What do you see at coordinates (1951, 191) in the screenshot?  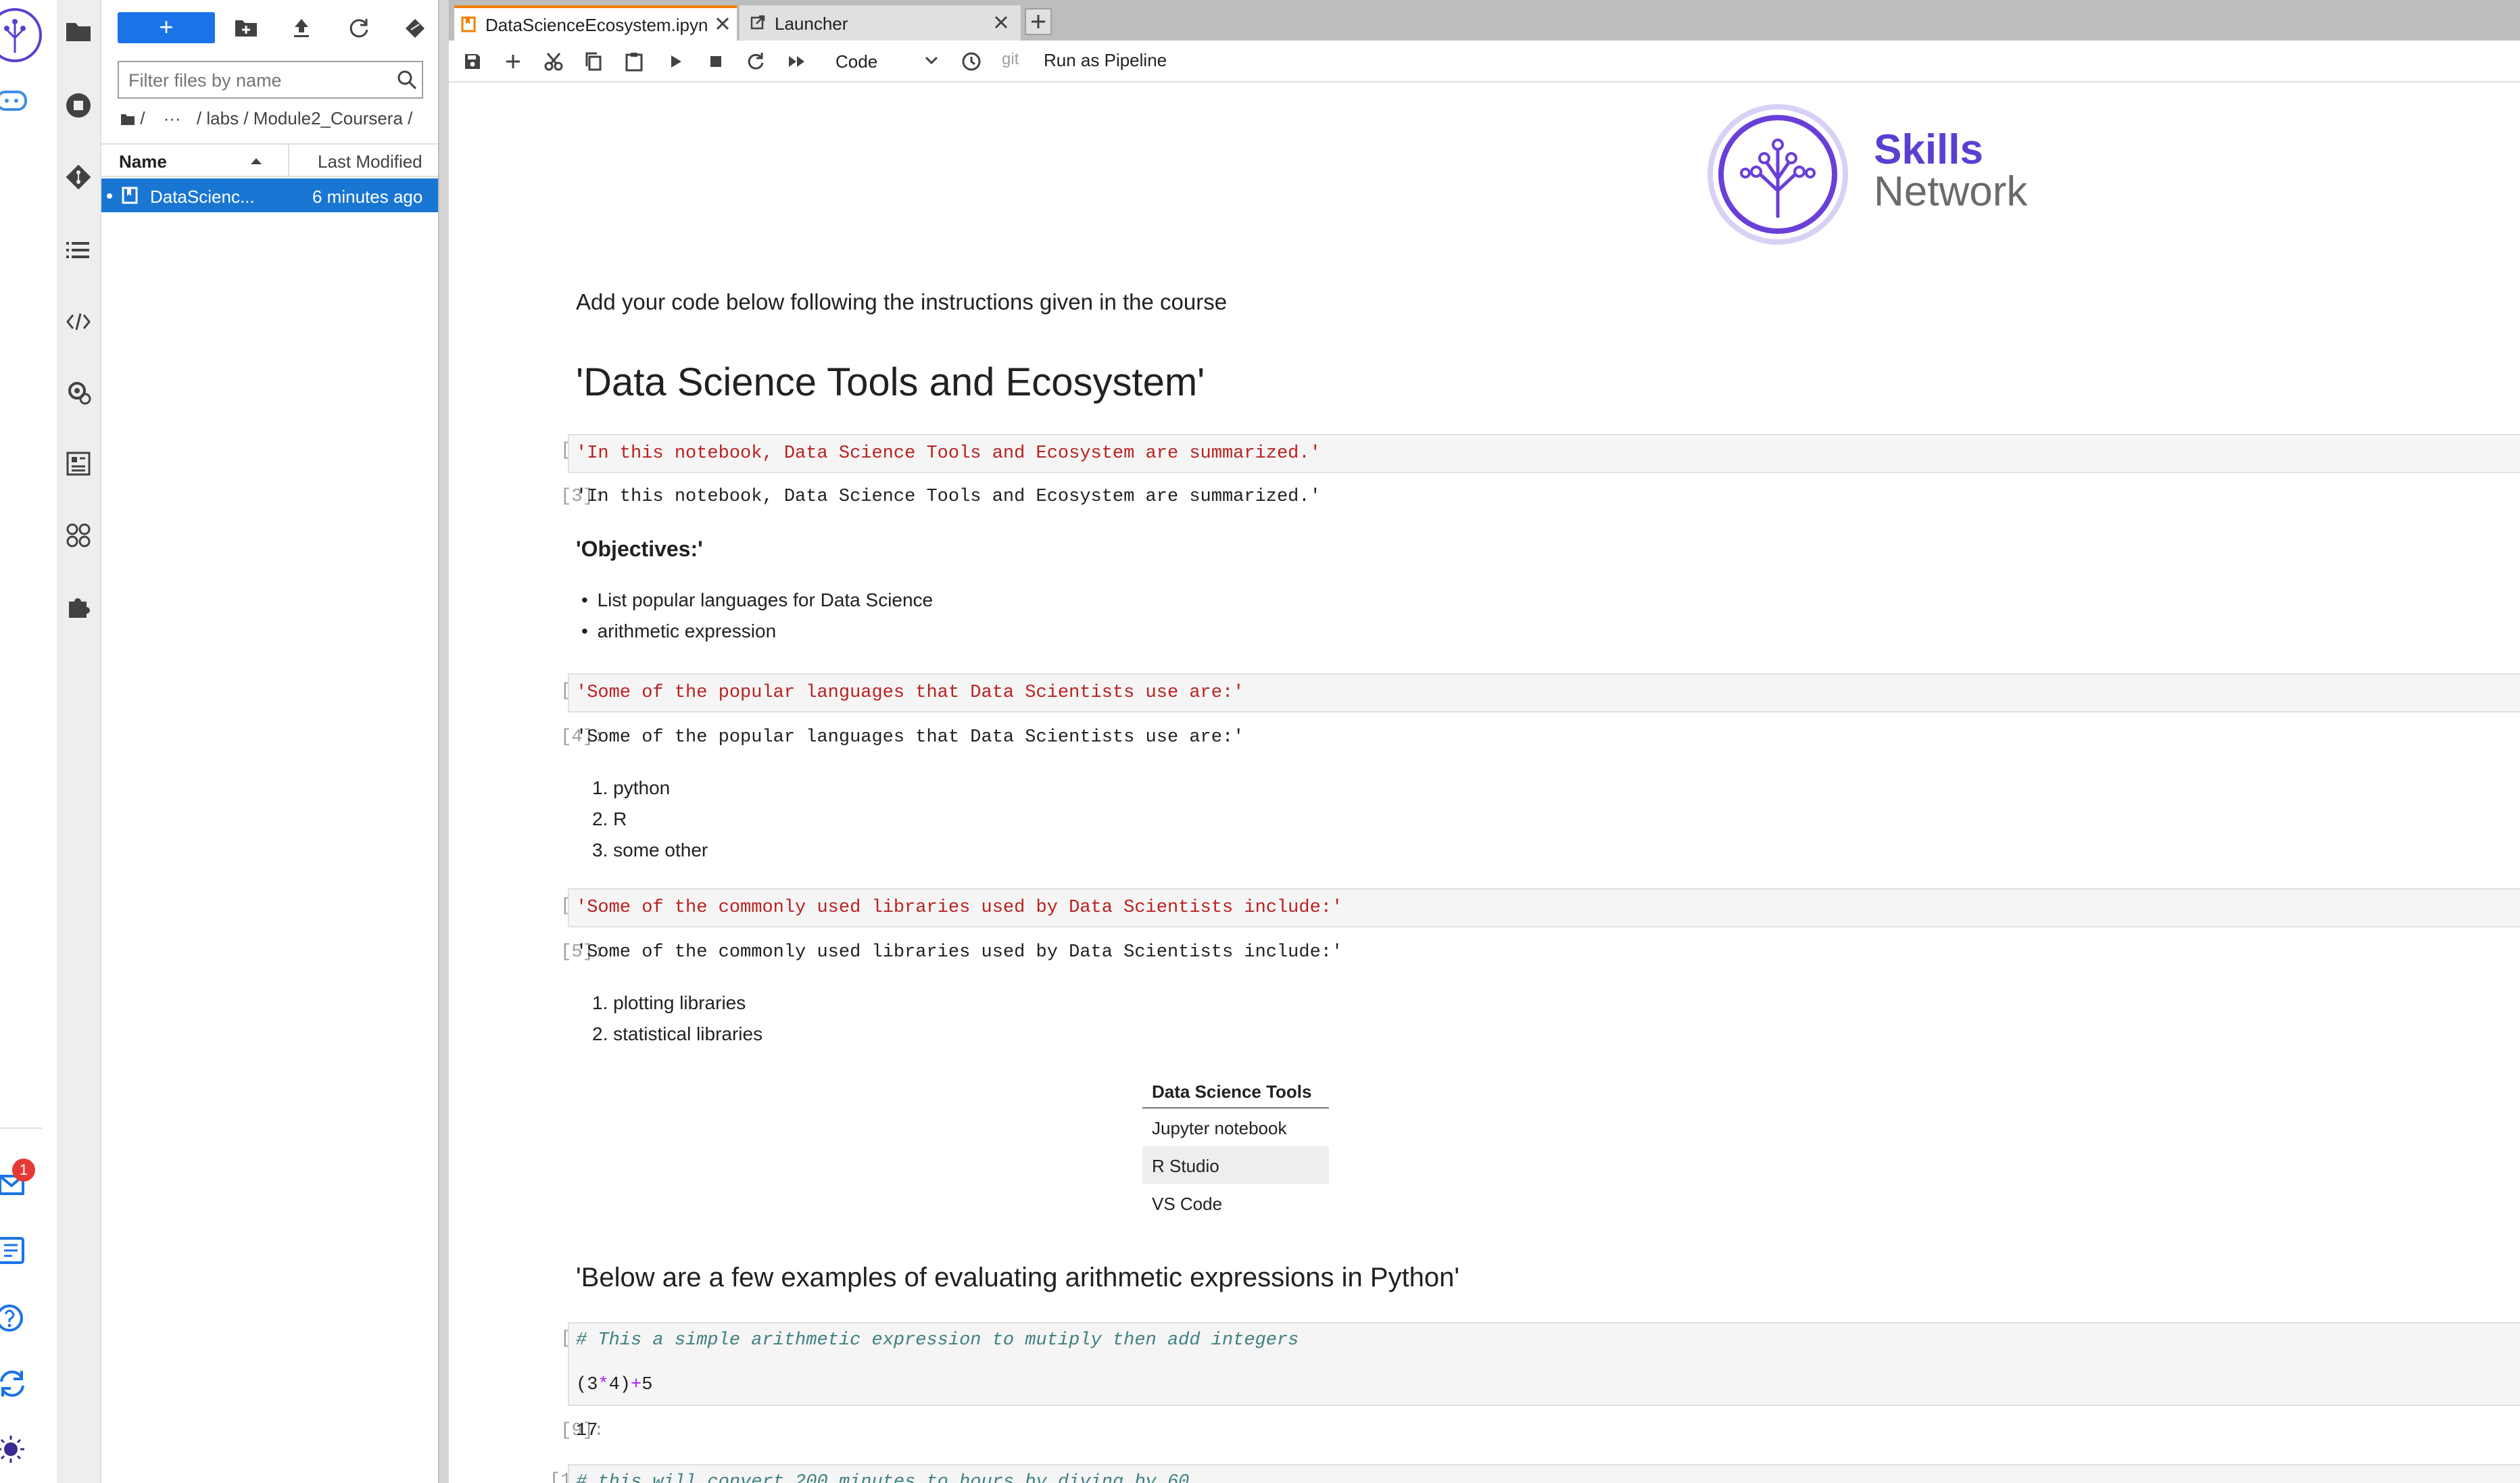 I see `logo-text-network: Network` at bounding box center [1951, 191].